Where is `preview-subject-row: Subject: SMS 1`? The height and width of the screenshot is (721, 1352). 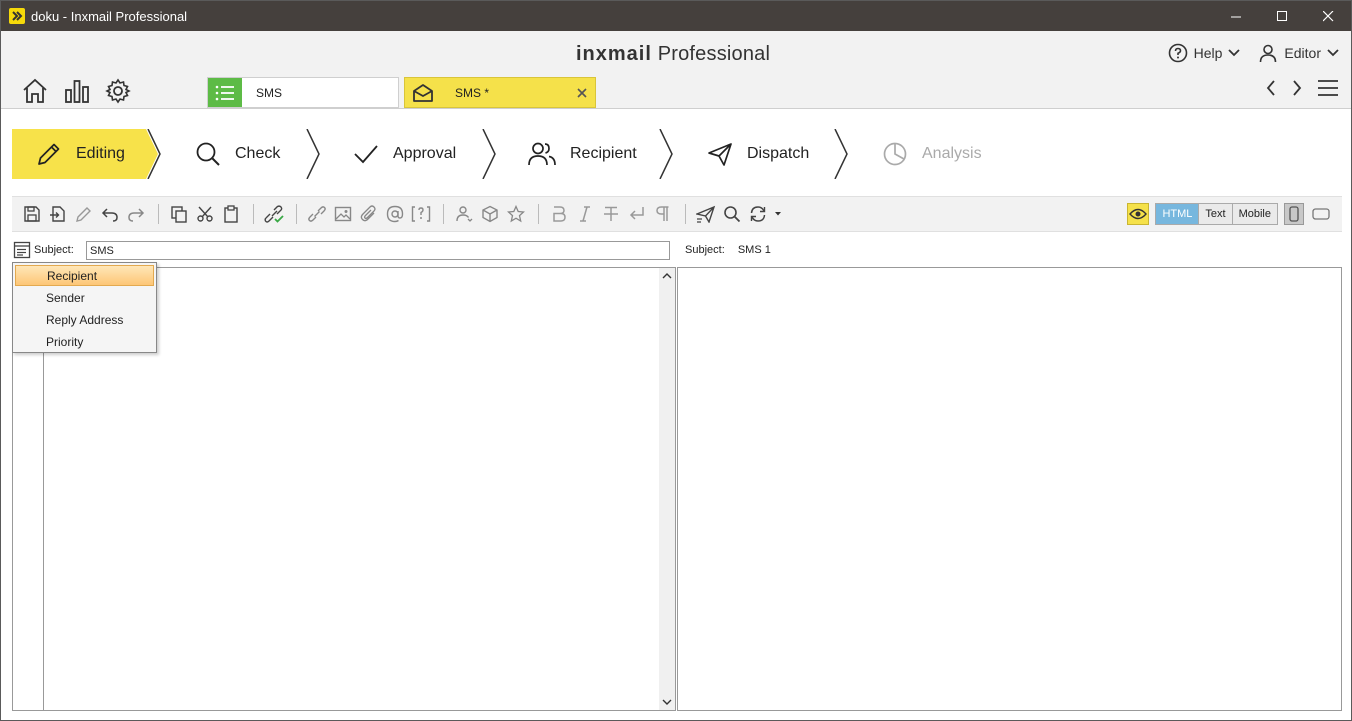
preview-subject-row: Subject: SMS 1 is located at coordinates (728, 250).